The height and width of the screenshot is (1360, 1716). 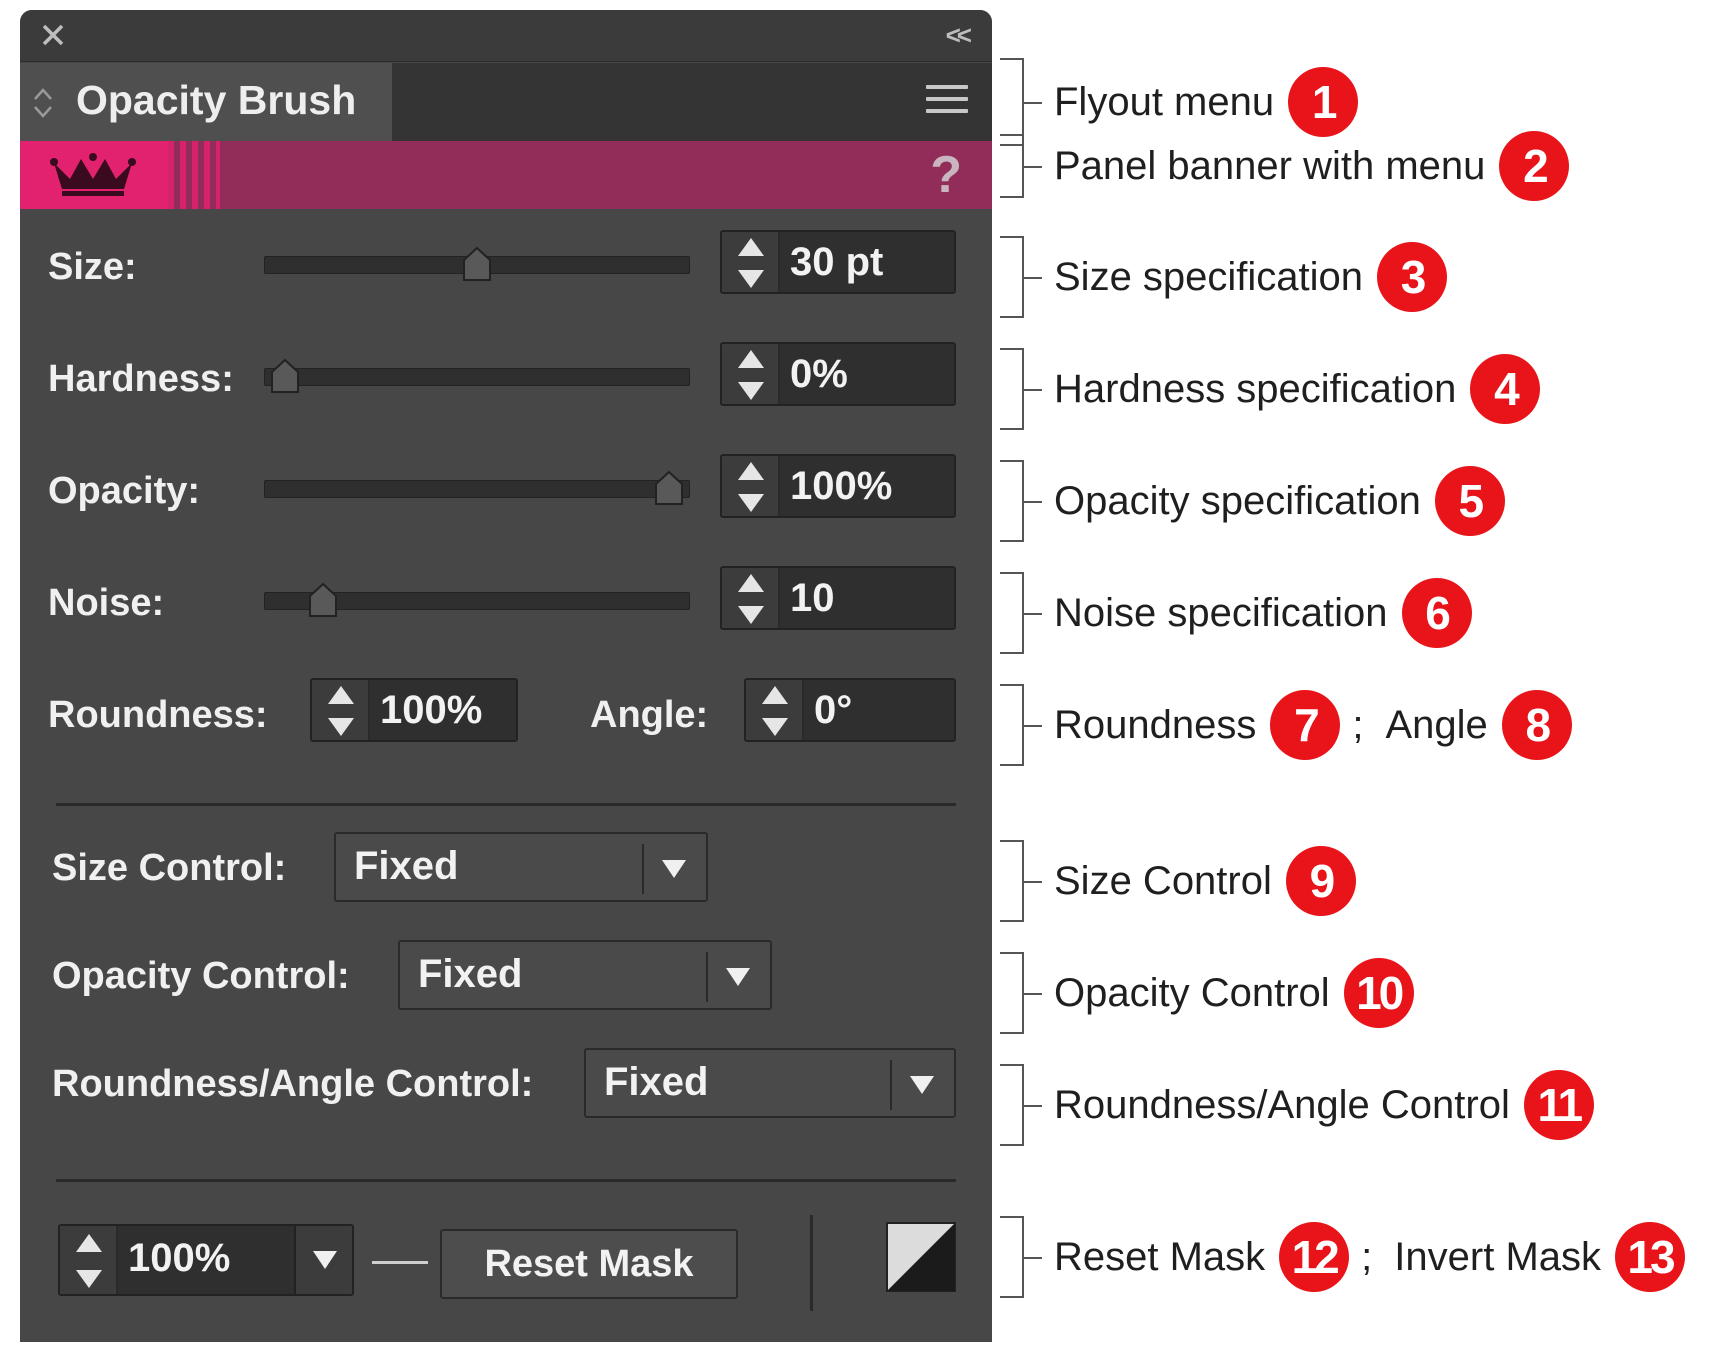 What do you see at coordinates (1209, 276) in the screenshot?
I see `annotation-text: Size specification` at bounding box center [1209, 276].